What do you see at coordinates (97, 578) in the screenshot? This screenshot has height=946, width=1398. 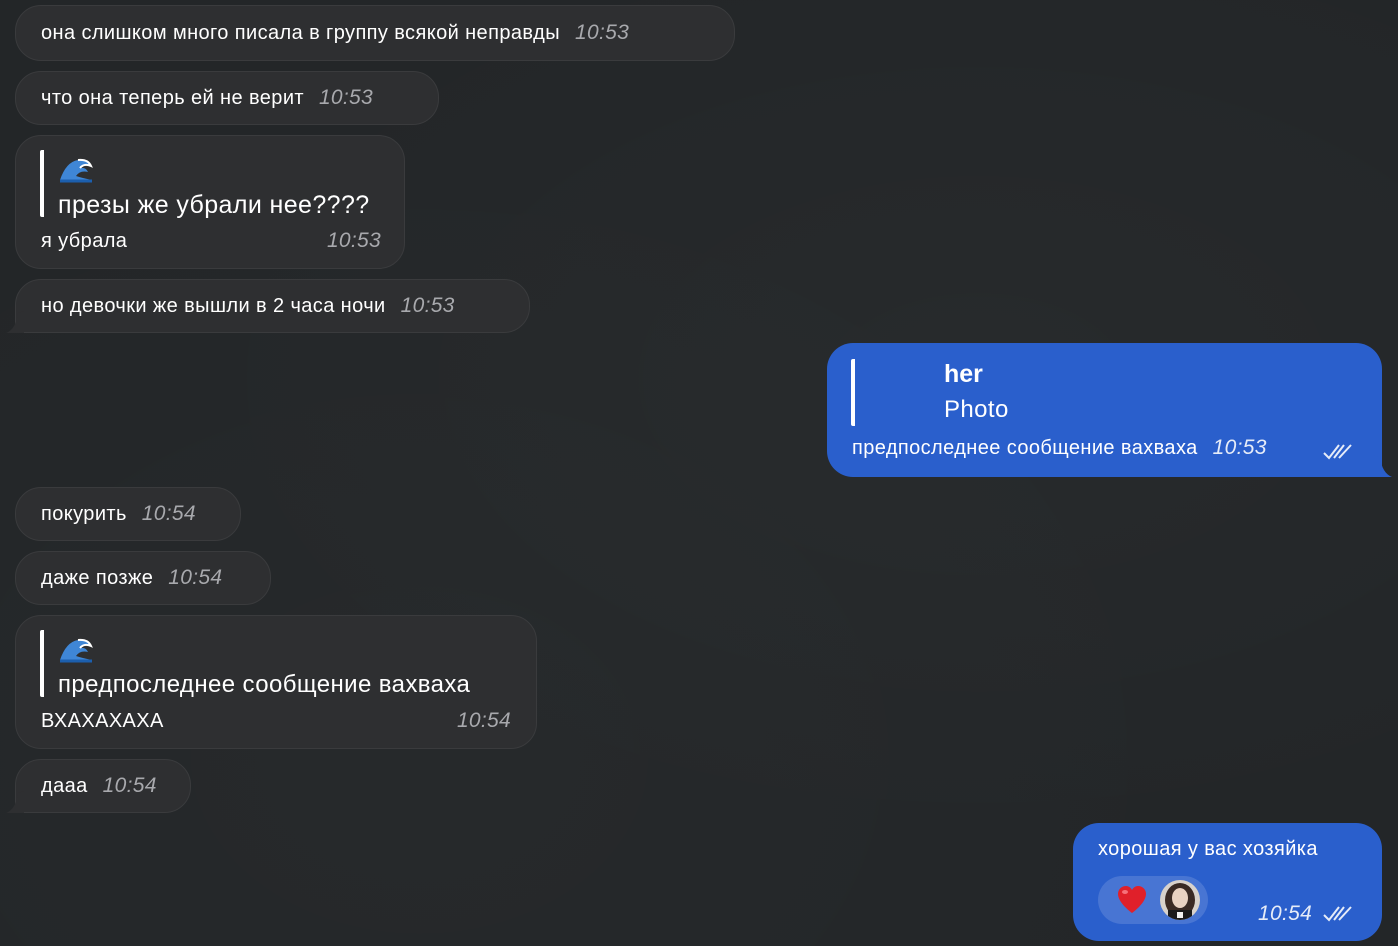 I see `message-text: даже позже` at bounding box center [97, 578].